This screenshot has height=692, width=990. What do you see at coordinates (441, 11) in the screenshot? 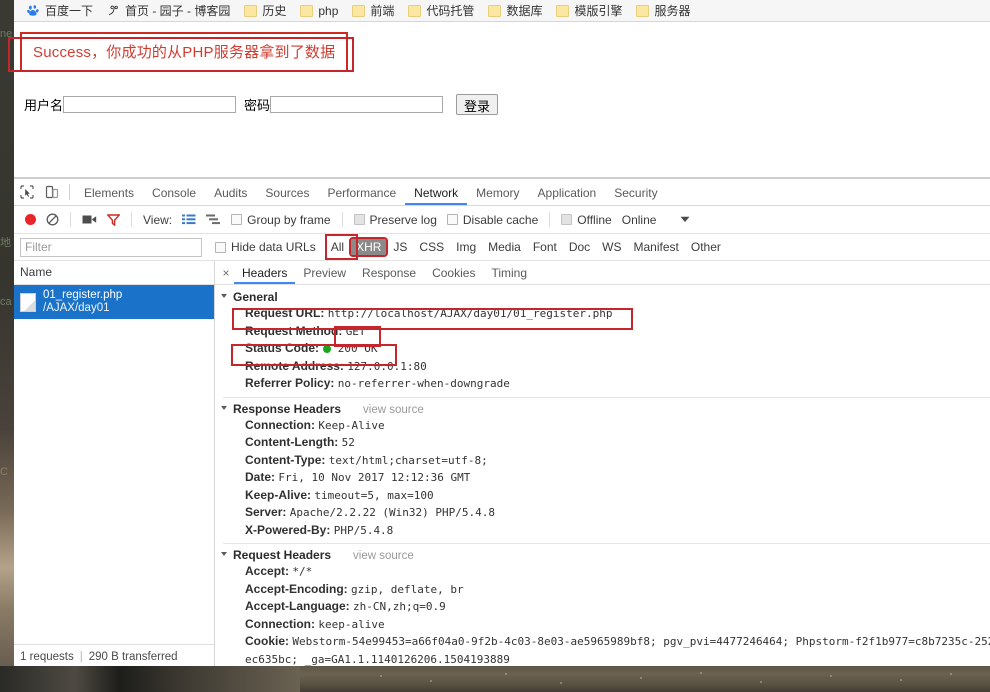
I see `bookmark-folder-code-hosting: 代码托管` at bounding box center [441, 11].